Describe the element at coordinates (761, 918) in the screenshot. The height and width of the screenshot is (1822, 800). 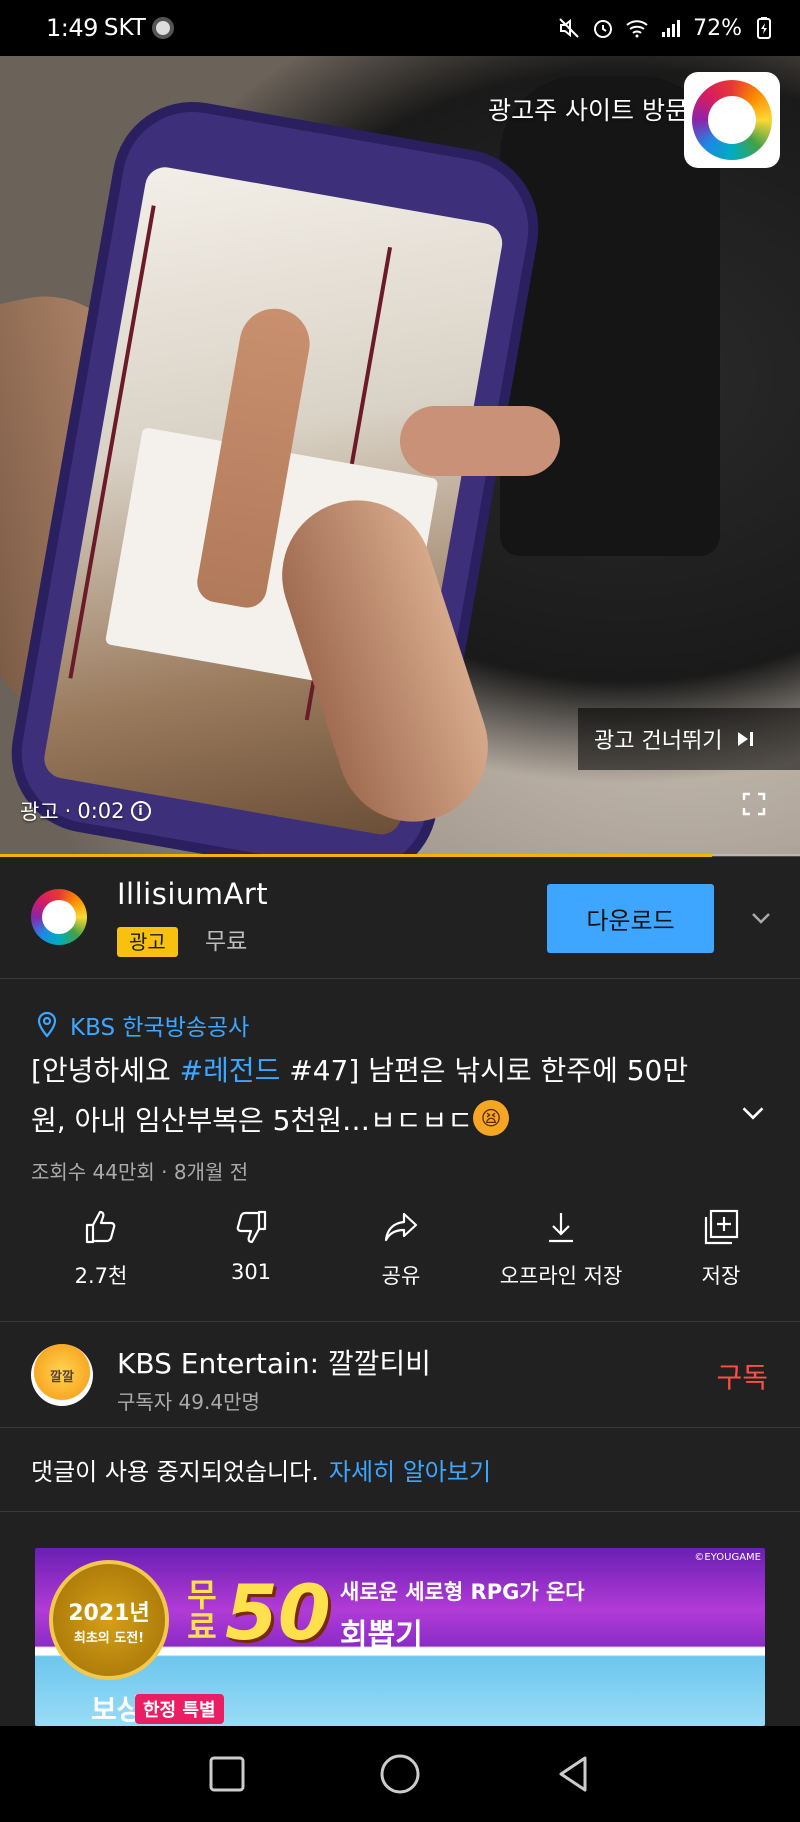
I see `chevron-down-icon` at that location.